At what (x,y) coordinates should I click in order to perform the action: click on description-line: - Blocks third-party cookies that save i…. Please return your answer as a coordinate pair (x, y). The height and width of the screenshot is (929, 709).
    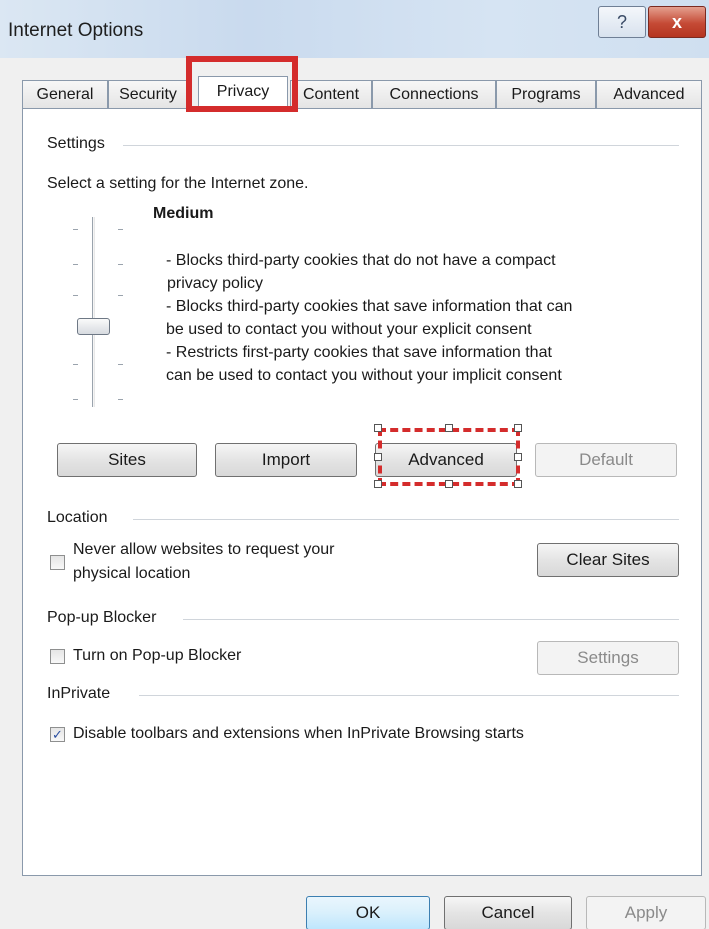
    Looking at the image, I should click on (369, 306).